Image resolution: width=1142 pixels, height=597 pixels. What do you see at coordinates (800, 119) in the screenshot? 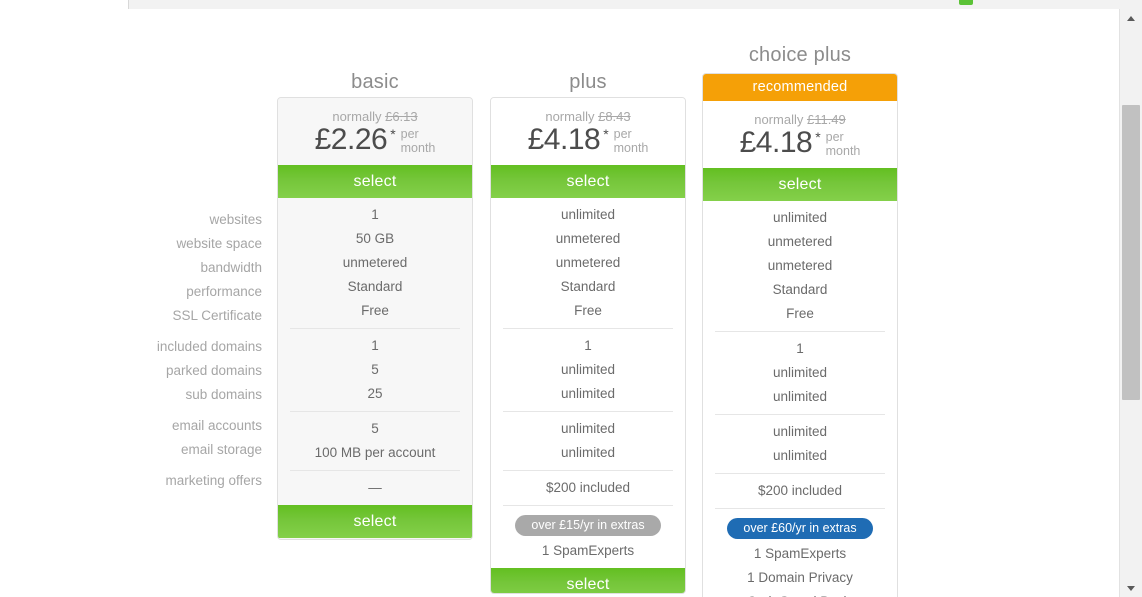
I see `original-price: normally £11.49` at bounding box center [800, 119].